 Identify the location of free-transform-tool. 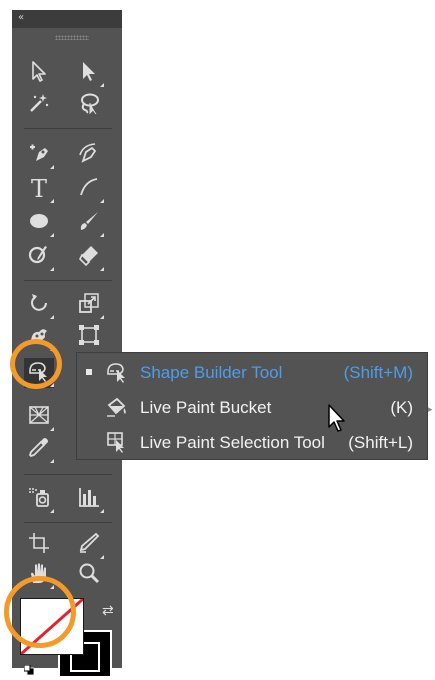
(89, 337).